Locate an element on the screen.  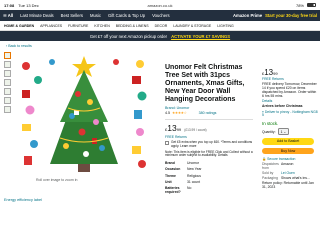
category-decor: DECOR is located at coordinates (161, 26).